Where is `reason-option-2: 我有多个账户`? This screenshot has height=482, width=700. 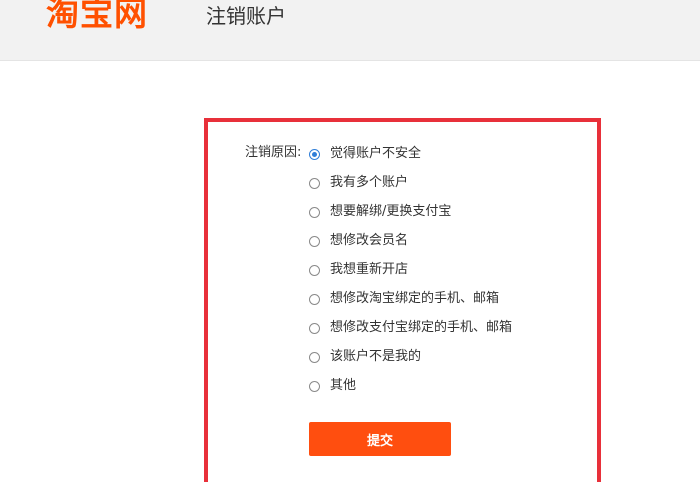
reason-option-2: 我有多个账户 is located at coordinates (358, 183).